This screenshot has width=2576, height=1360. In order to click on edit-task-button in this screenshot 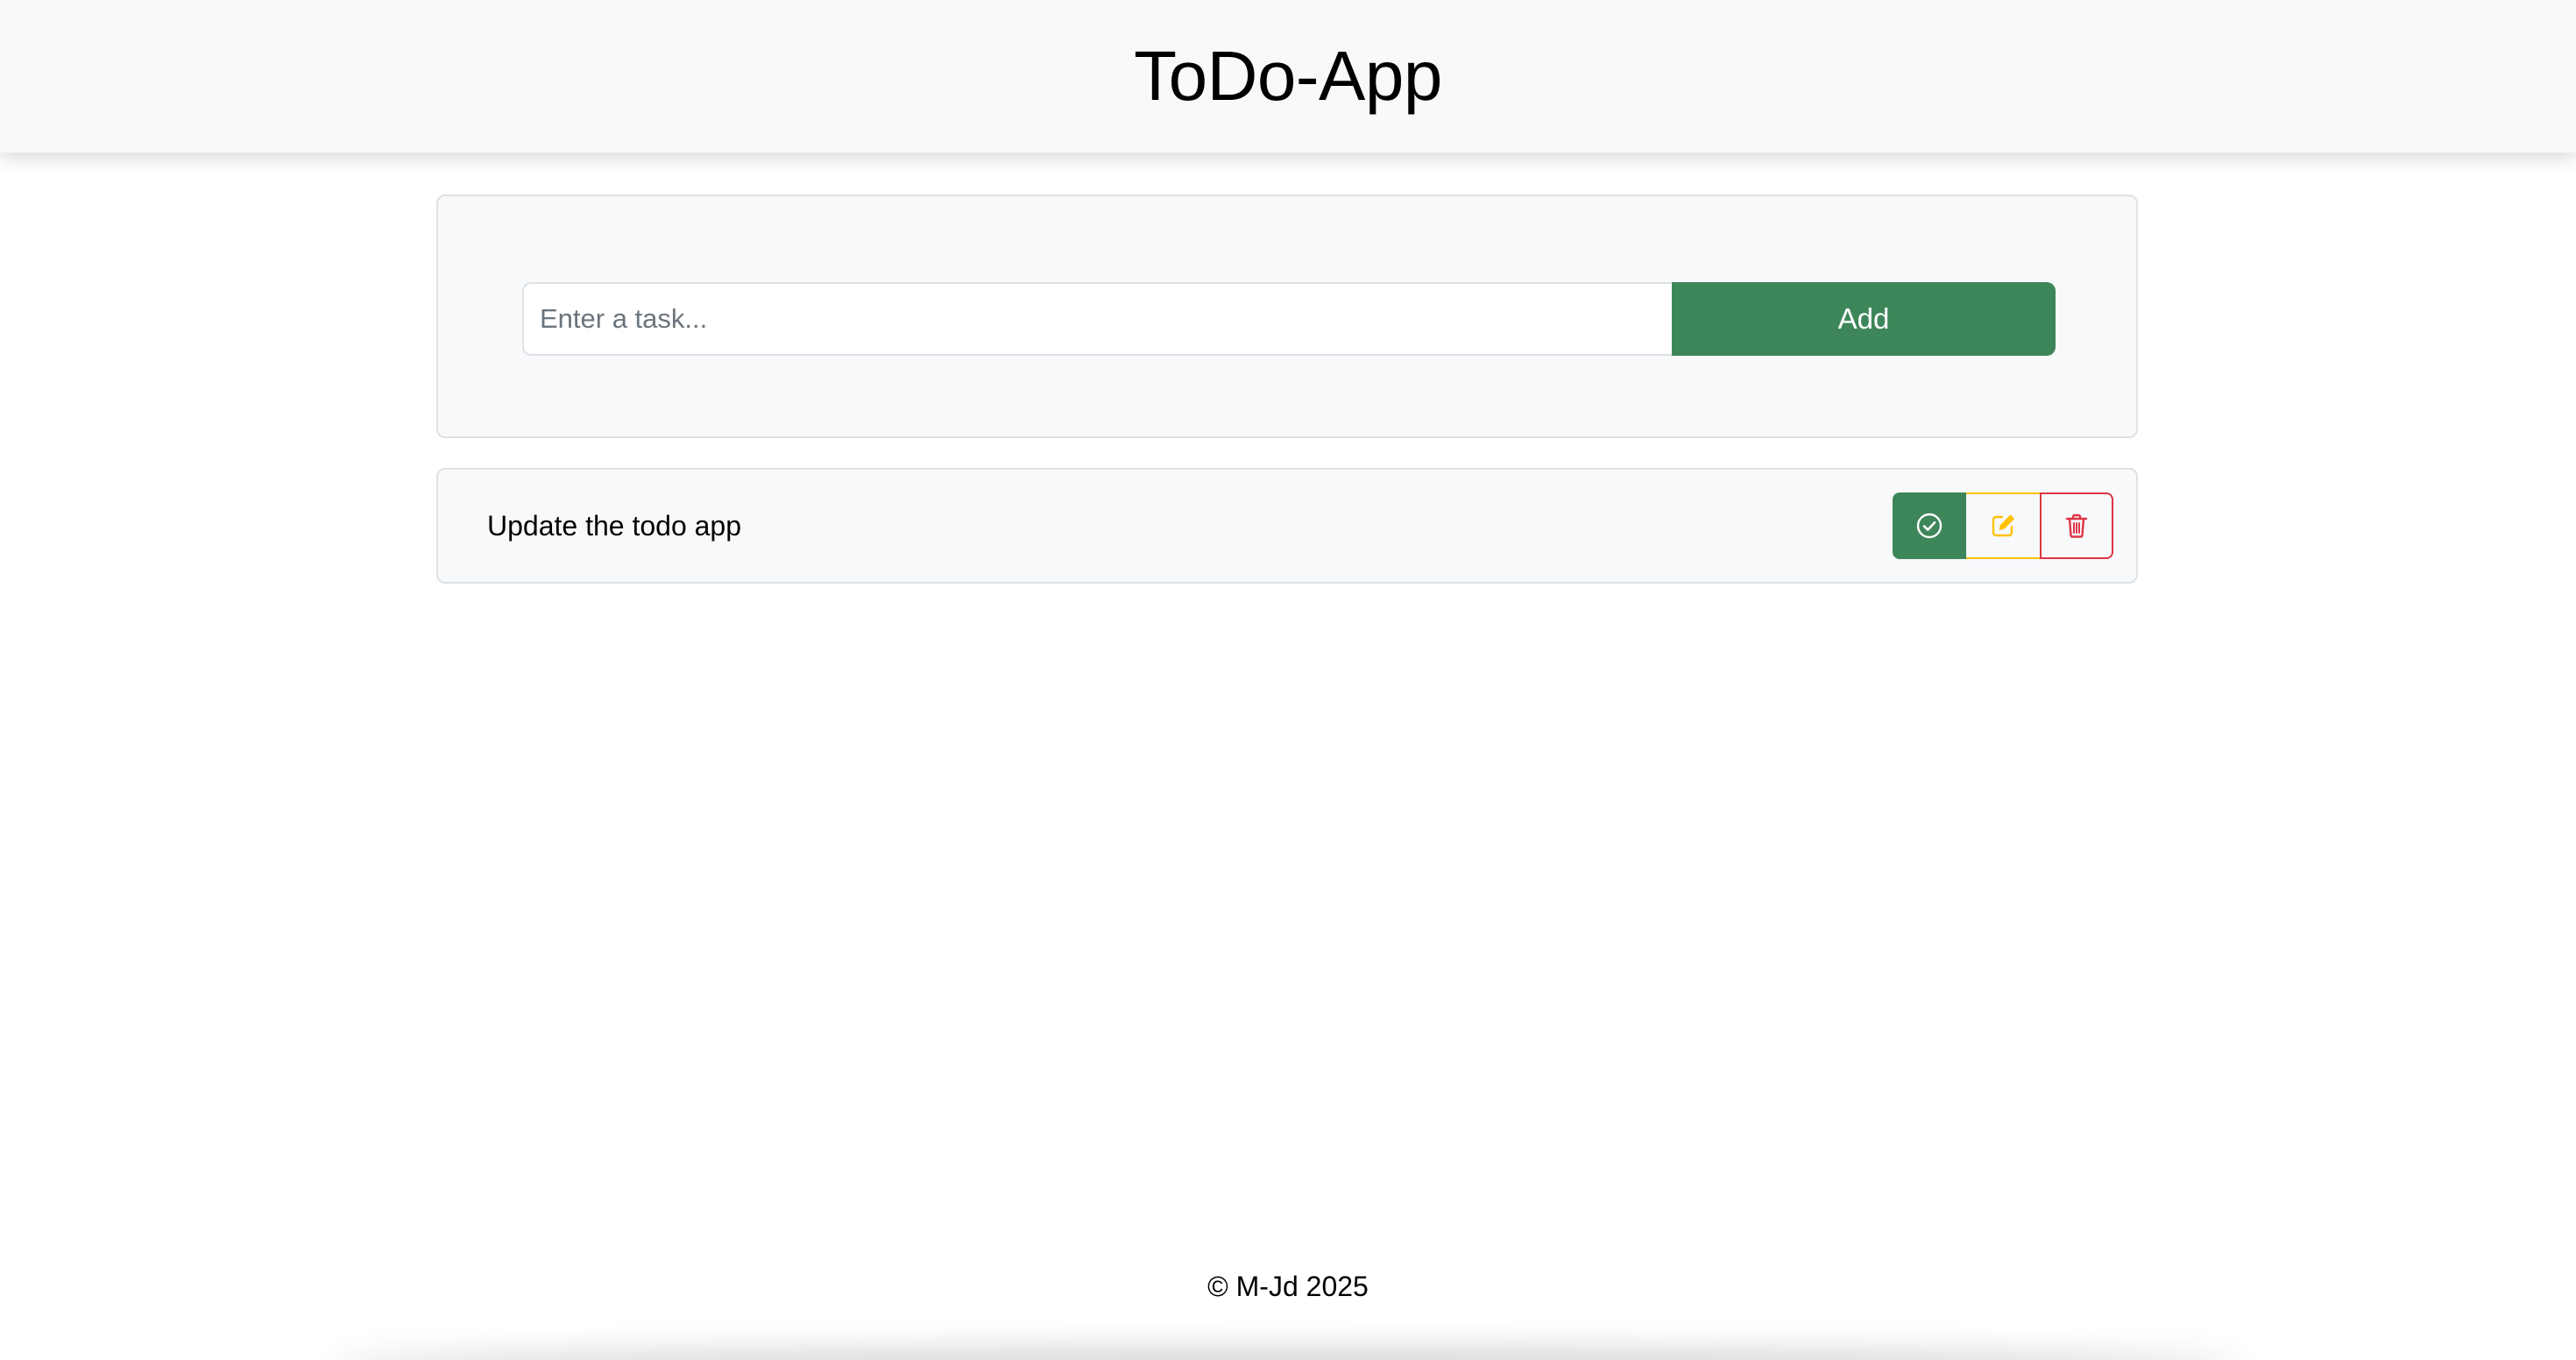, I will do `click(2003, 525)`.